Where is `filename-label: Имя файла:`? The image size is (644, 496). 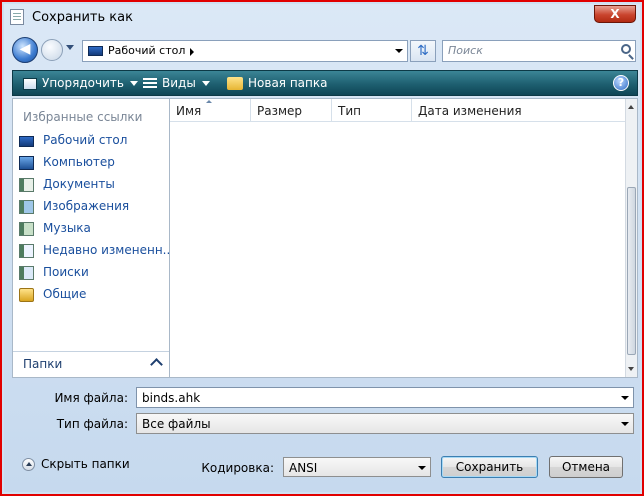 filename-label: Имя файла: is located at coordinates (91, 398).